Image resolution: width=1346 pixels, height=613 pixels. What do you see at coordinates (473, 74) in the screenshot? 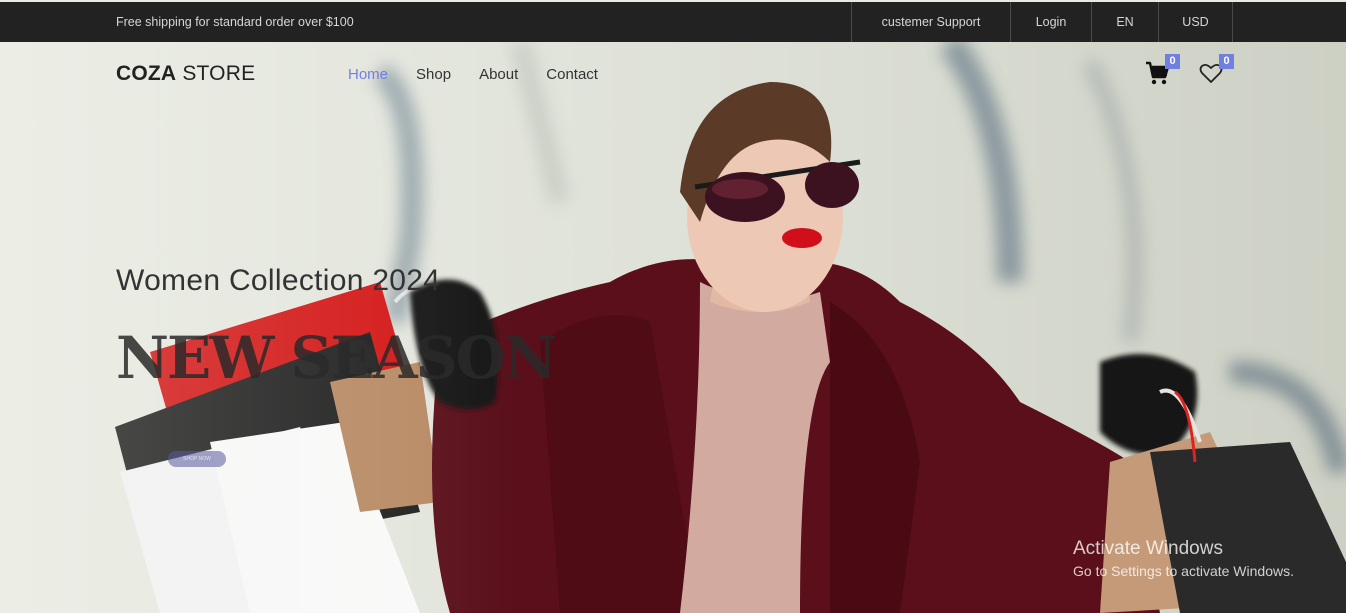
I see `main-nav: Home Shop About Contact` at bounding box center [473, 74].